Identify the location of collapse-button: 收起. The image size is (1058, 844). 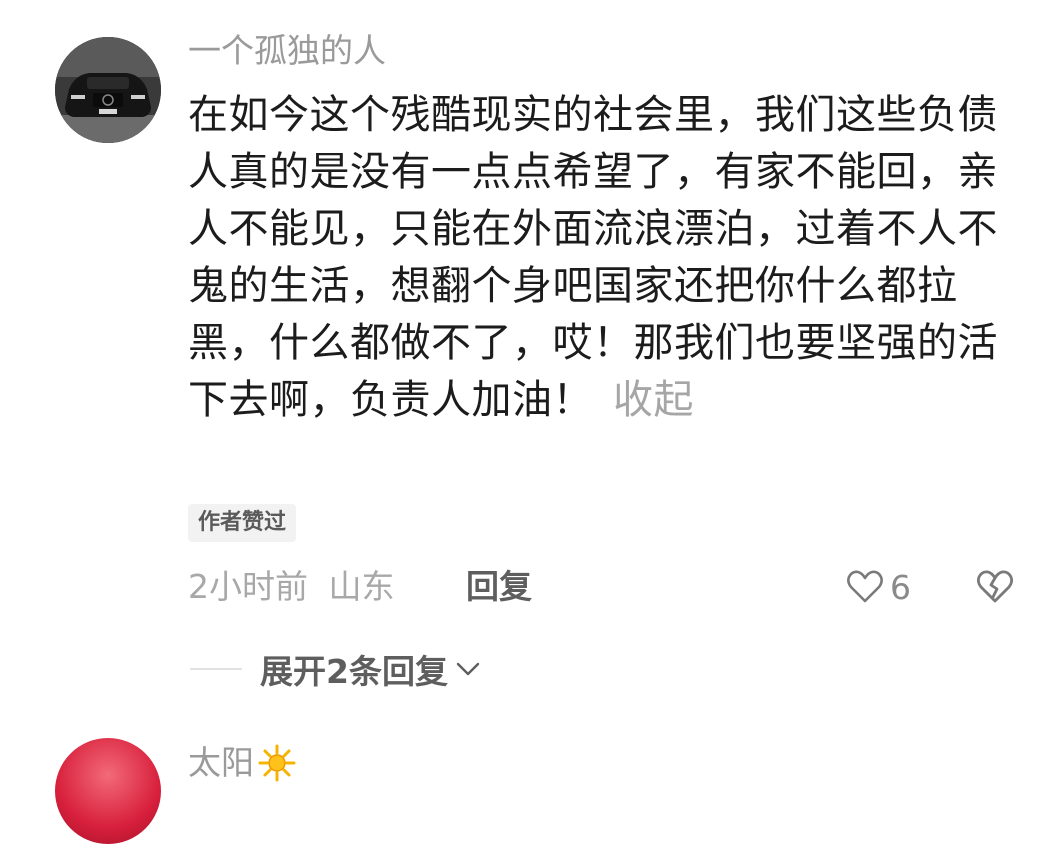
(653, 400).